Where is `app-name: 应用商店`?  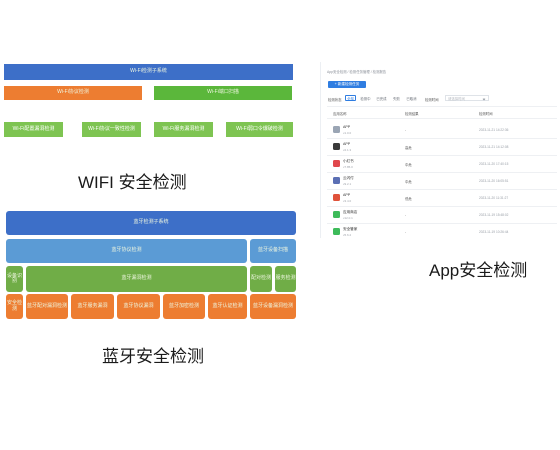
app-name: 应用商店 is located at coordinates (350, 212).